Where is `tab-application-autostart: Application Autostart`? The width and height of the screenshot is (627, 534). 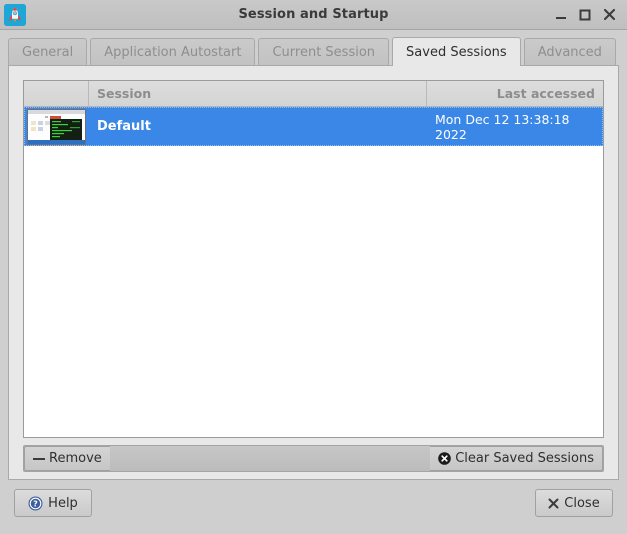 tab-application-autostart: Application Autostart is located at coordinates (173, 52).